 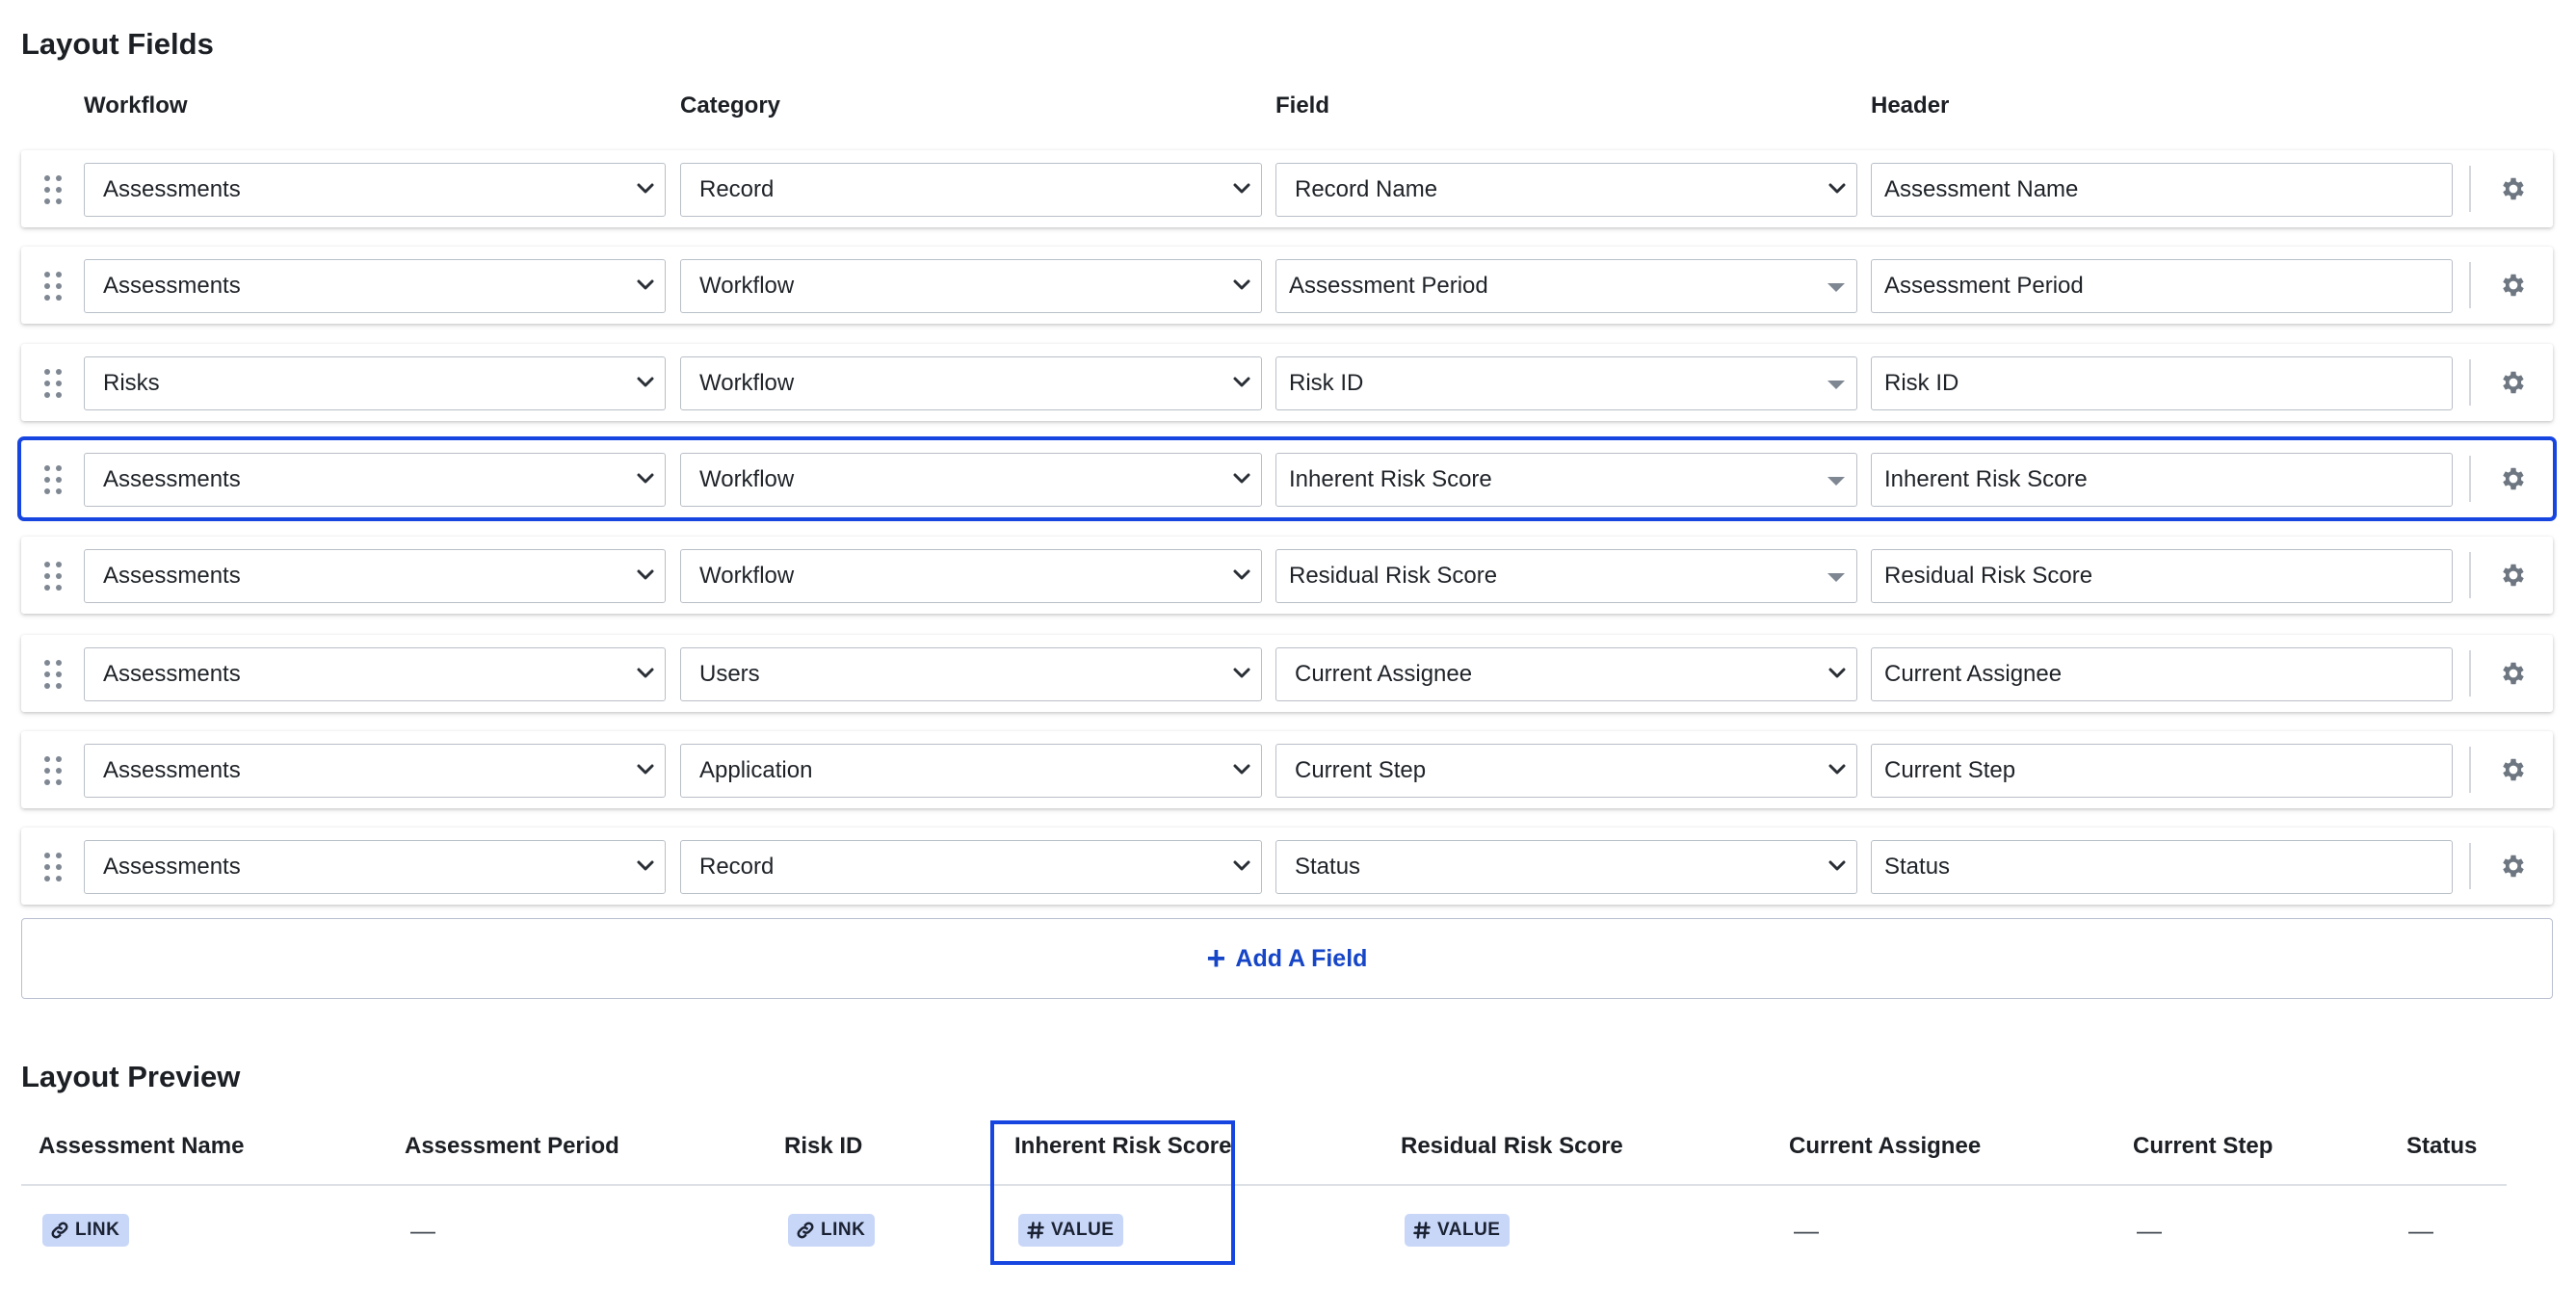 I want to click on header-input: Inherent Risk Score, so click(x=2162, y=480).